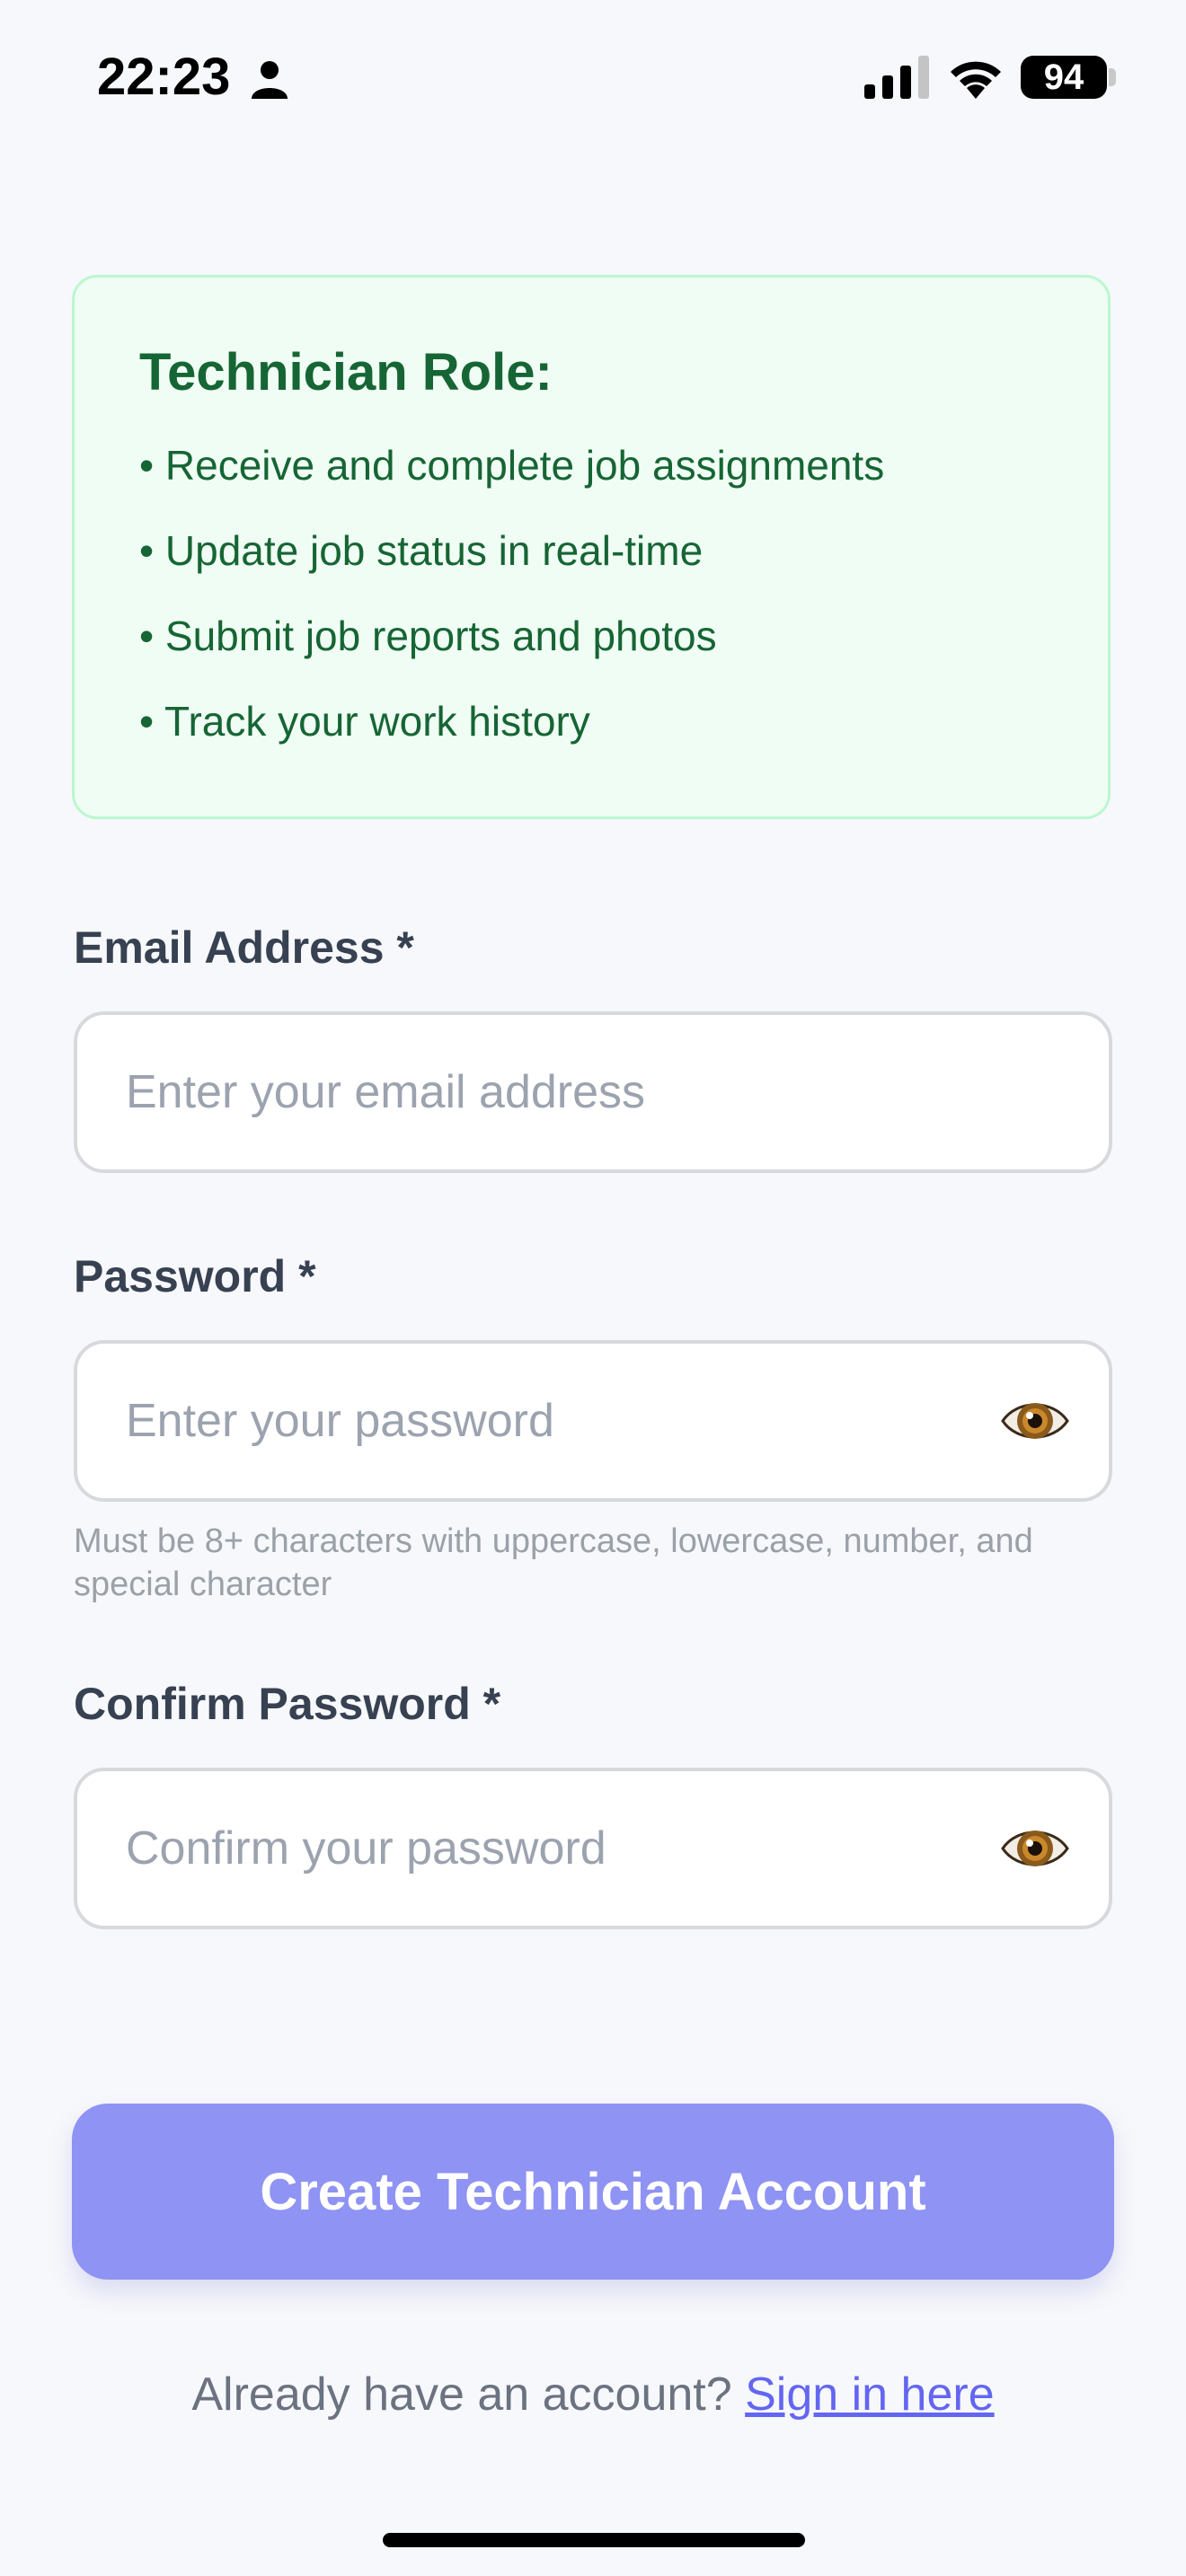  I want to click on status-time: 22:23, so click(164, 77).